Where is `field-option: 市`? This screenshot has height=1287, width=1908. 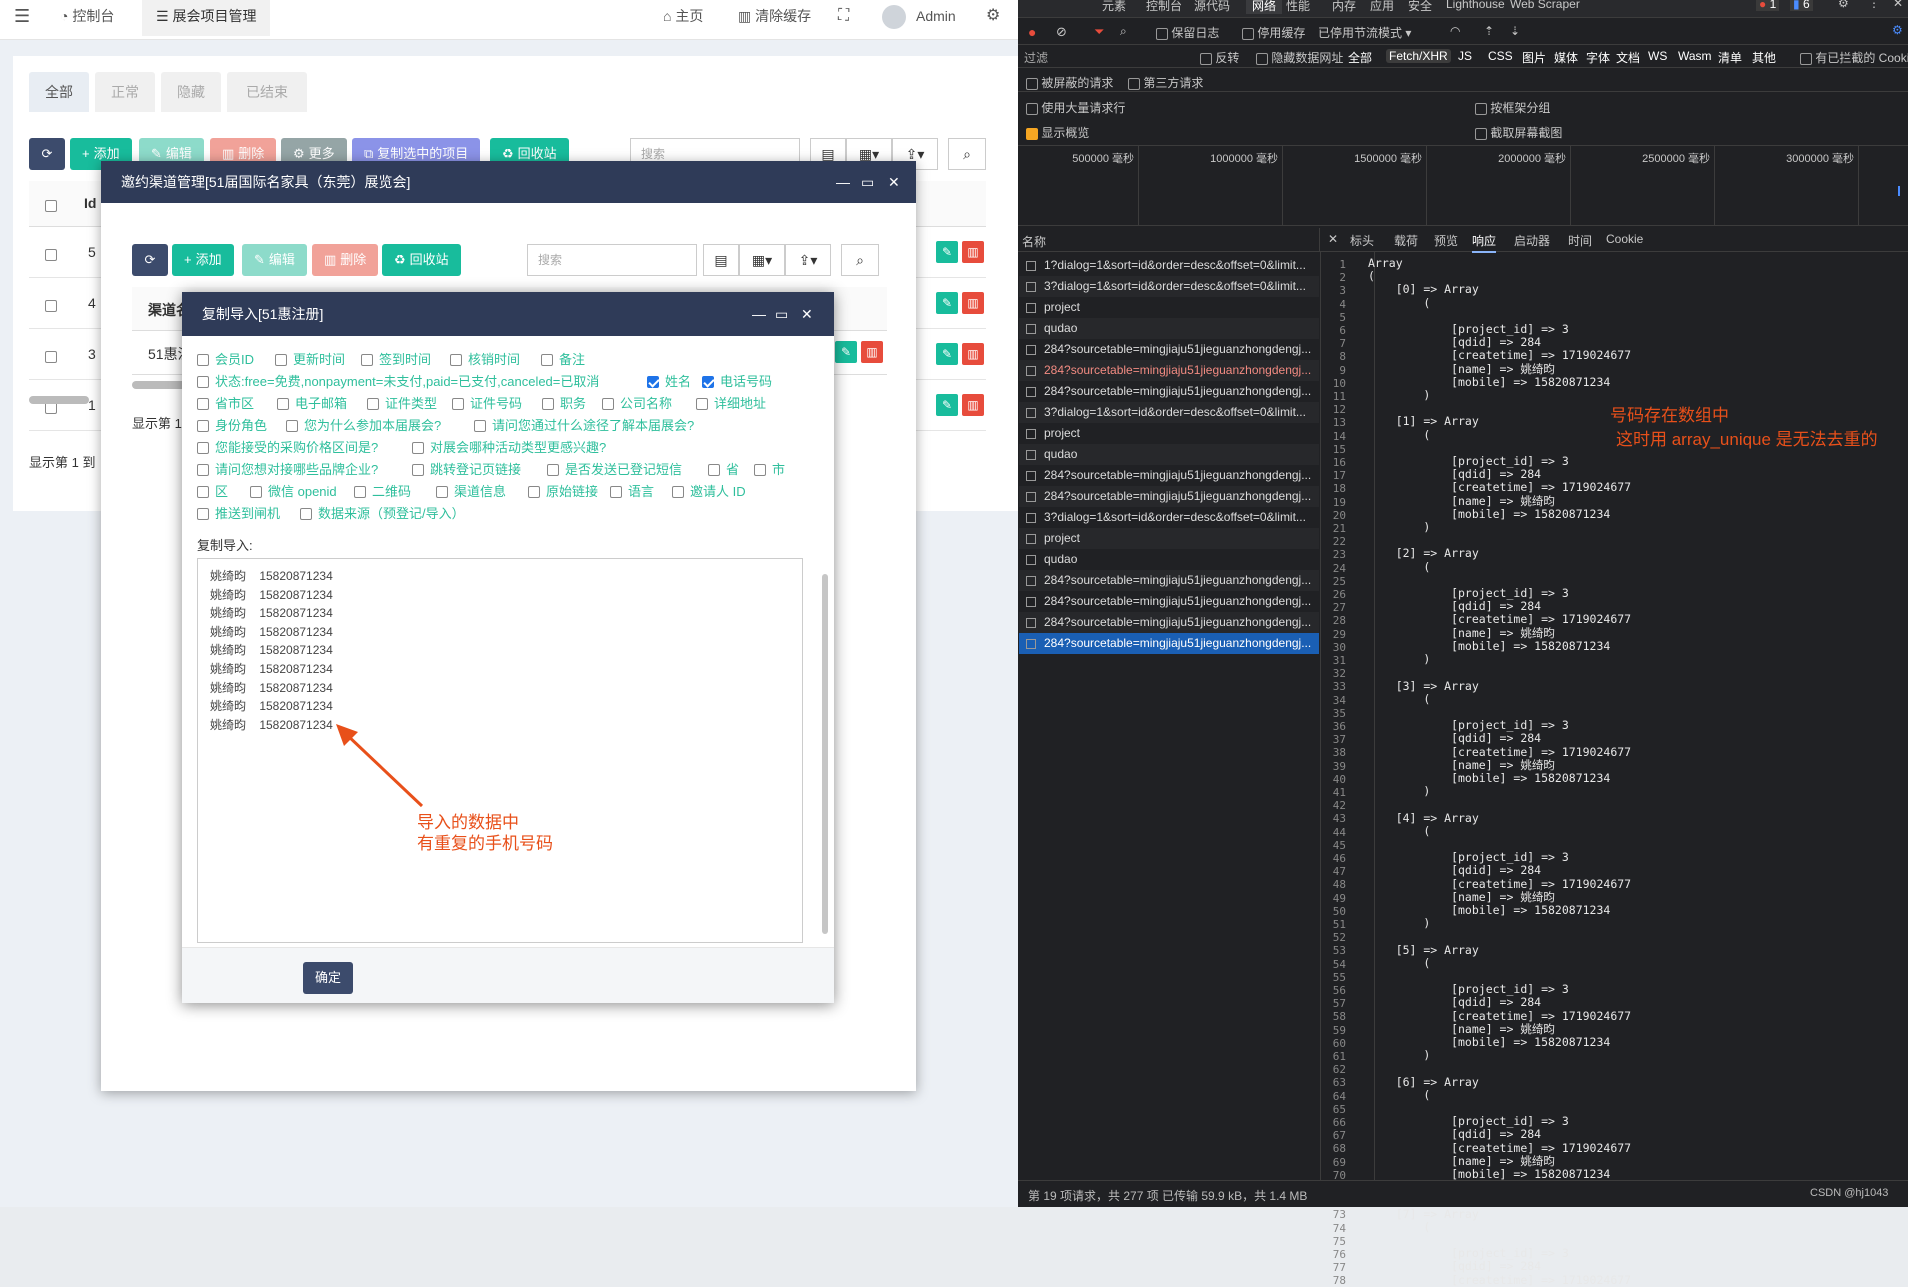 field-option: 市 is located at coordinates (769, 470).